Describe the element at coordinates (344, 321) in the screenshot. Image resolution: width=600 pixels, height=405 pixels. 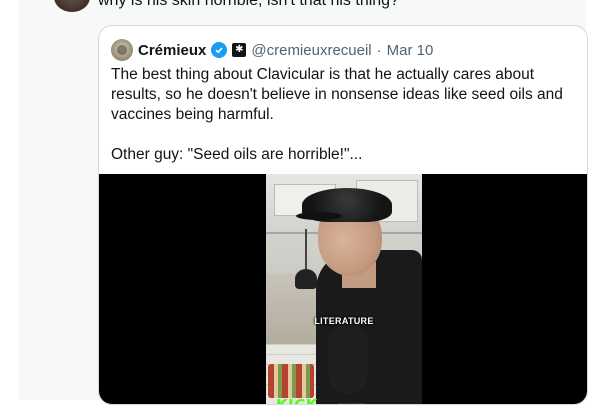
I see `video-caption: LITERATURE` at that location.